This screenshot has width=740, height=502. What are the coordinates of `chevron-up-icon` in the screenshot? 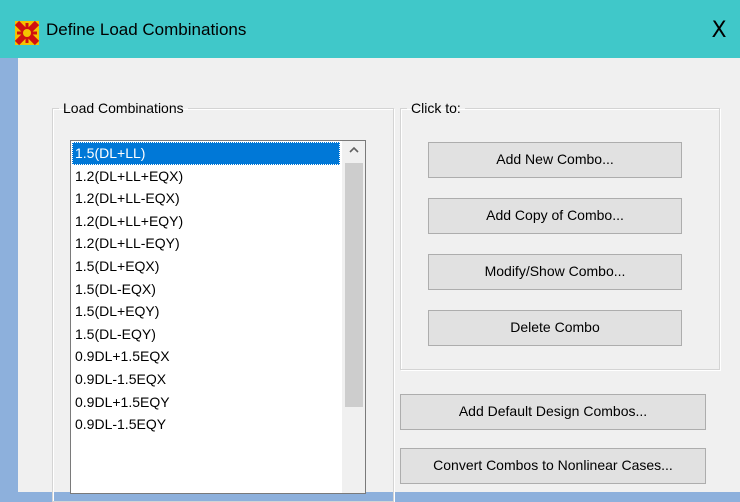 It's located at (354, 149).